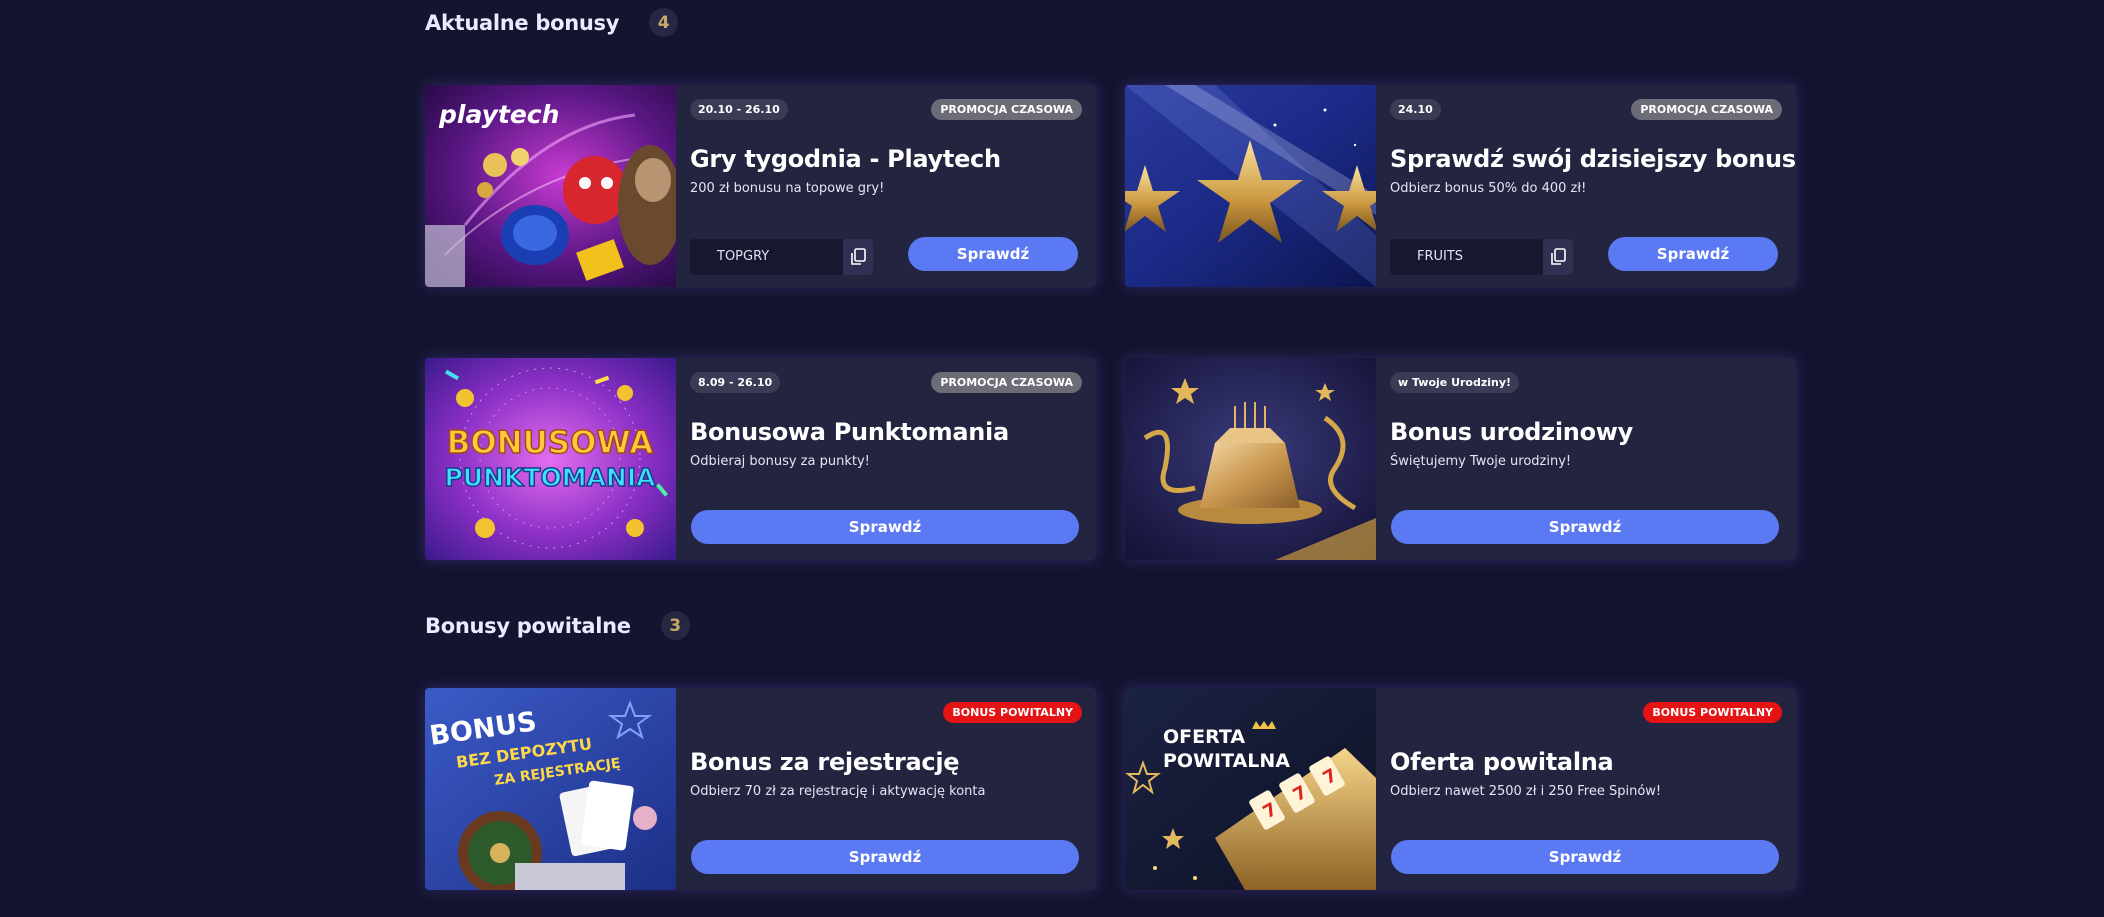 This screenshot has height=917, width=2104. What do you see at coordinates (522, 22) in the screenshot?
I see `section-title: Aktualne bonusy` at bounding box center [522, 22].